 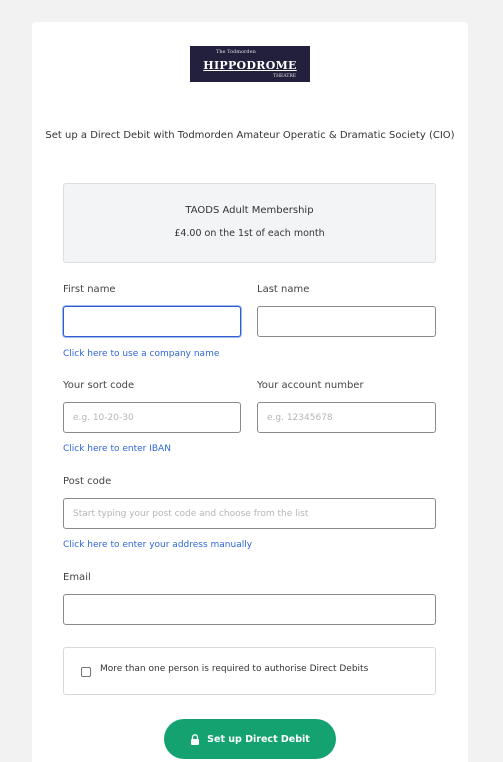 What do you see at coordinates (284, 76) in the screenshot?
I see `logo-sub-text: THEATRE` at bounding box center [284, 76].